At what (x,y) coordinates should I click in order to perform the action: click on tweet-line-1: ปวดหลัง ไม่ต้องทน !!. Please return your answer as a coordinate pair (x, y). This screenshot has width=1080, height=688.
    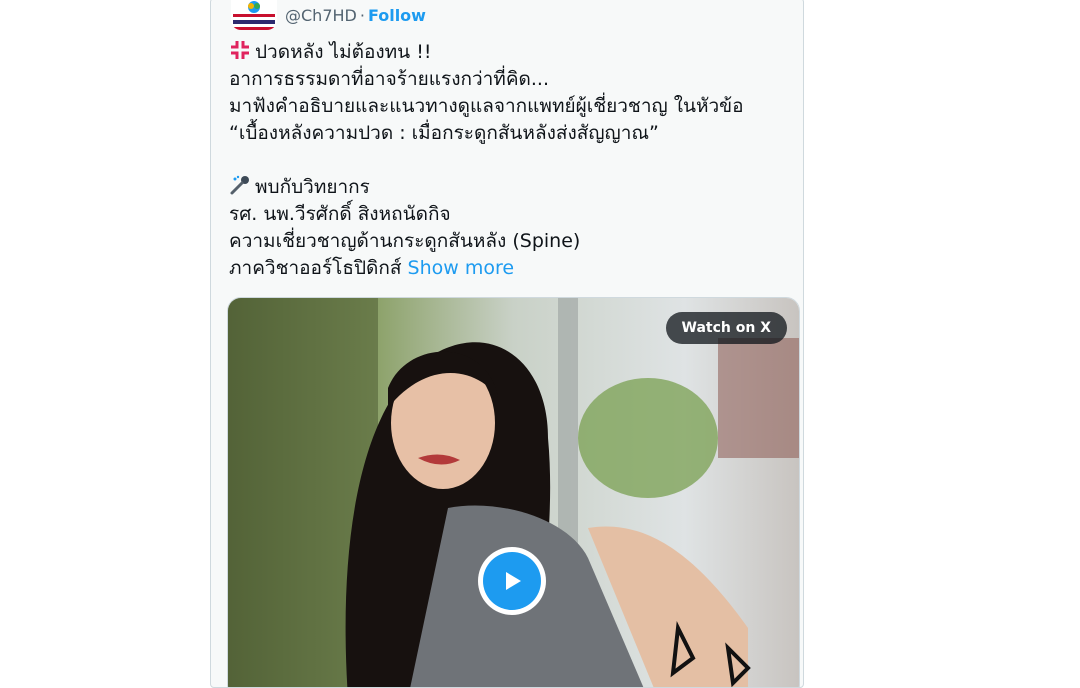
    Looking at the image, I should click on (514, 52).